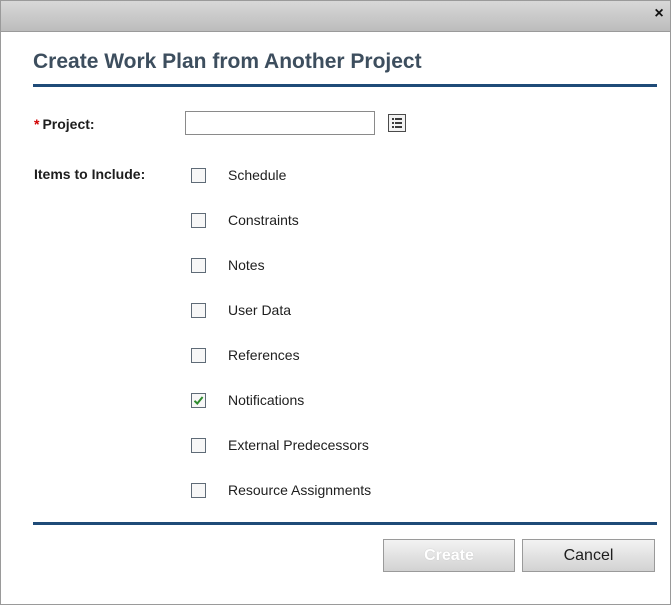 This screenshot has height=605, width=671. I want to click on checklist-item: Schedule, so click(238, 175).